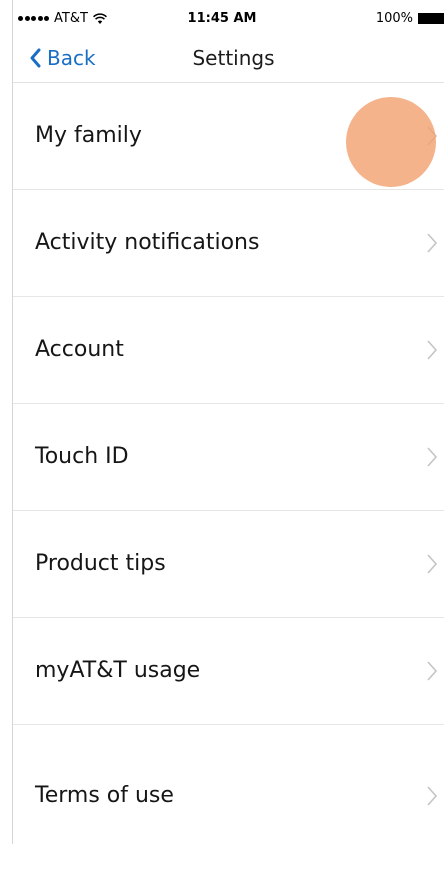  Describe the element at coordinates (79, 349) in the screenshot. I see `settings-item-label: Account` at that location.